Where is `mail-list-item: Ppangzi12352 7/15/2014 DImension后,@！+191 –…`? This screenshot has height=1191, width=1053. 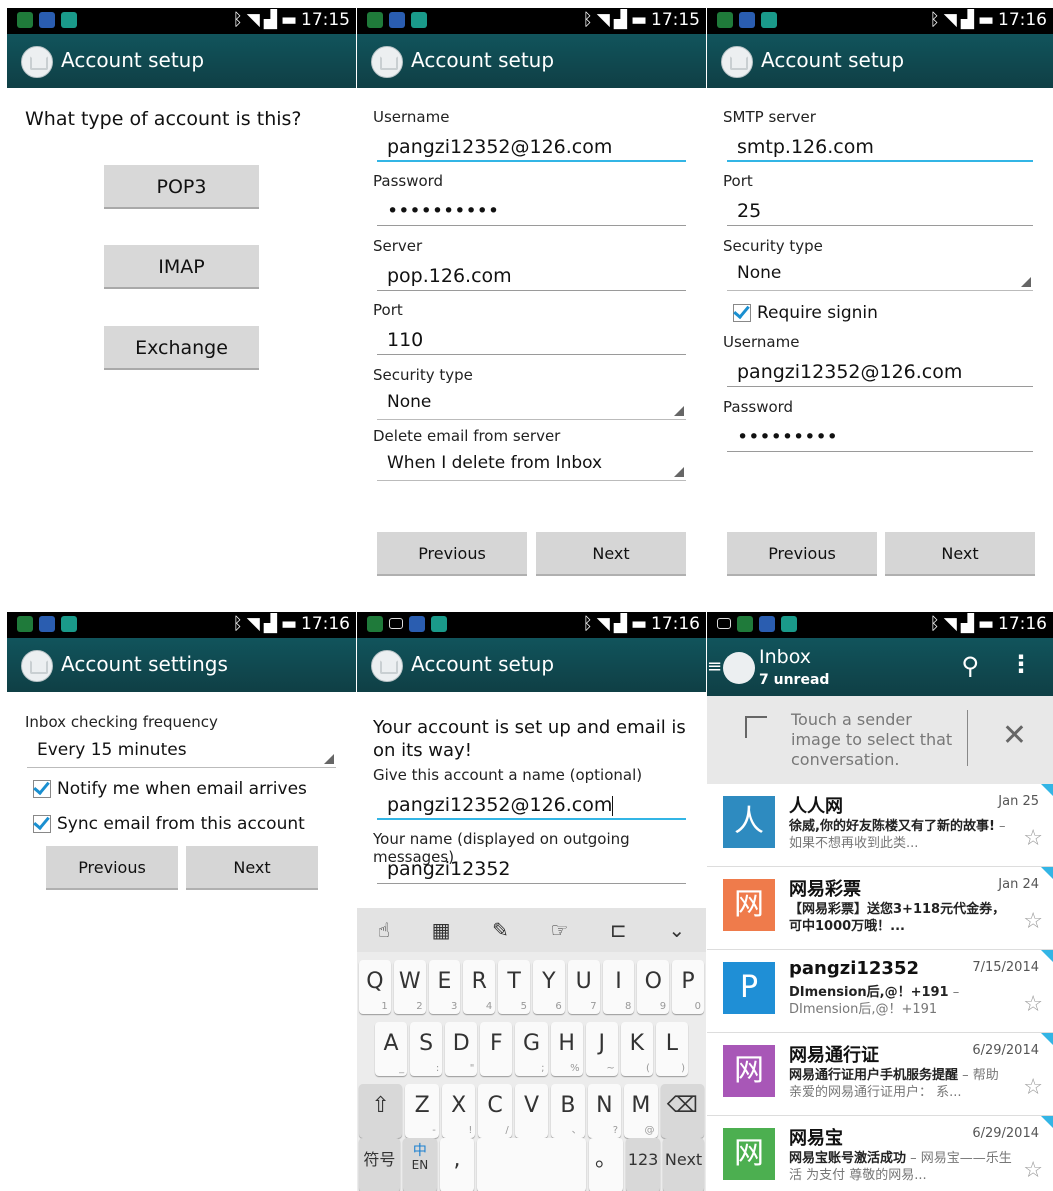
mail-list-item: Ppangzi12352 7/15/2014 DImension后,@！+191 –… is located at coordinates (880, 991).